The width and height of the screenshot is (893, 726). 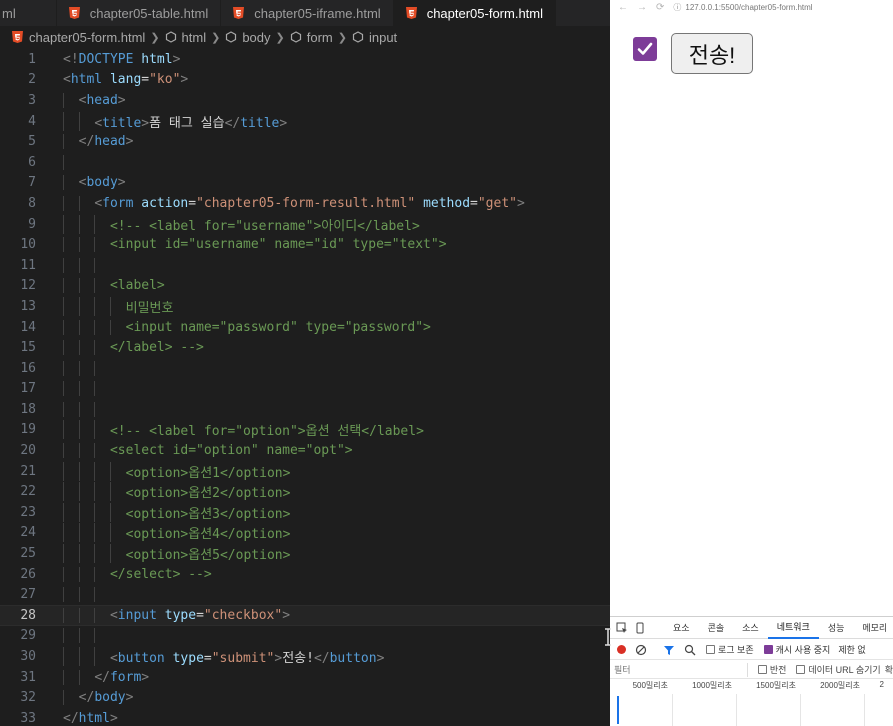 I want to click on code-token: =, so click(x=200, y=615).